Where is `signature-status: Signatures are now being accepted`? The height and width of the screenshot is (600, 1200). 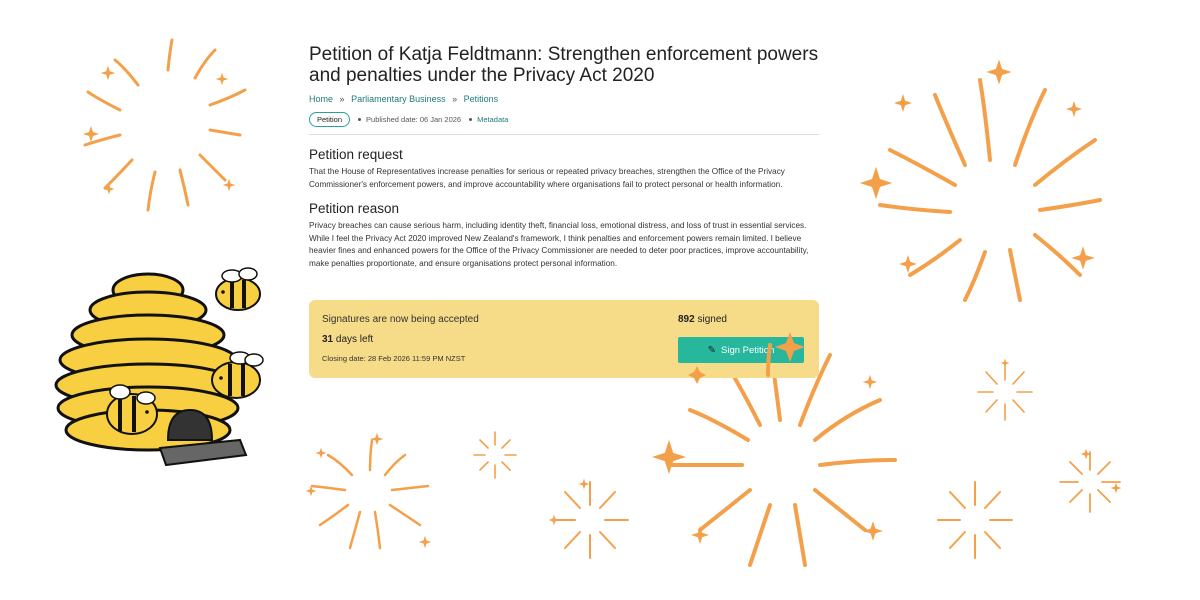
signature-status: Signatures are now being accepted is located at coordinates (400, 319).